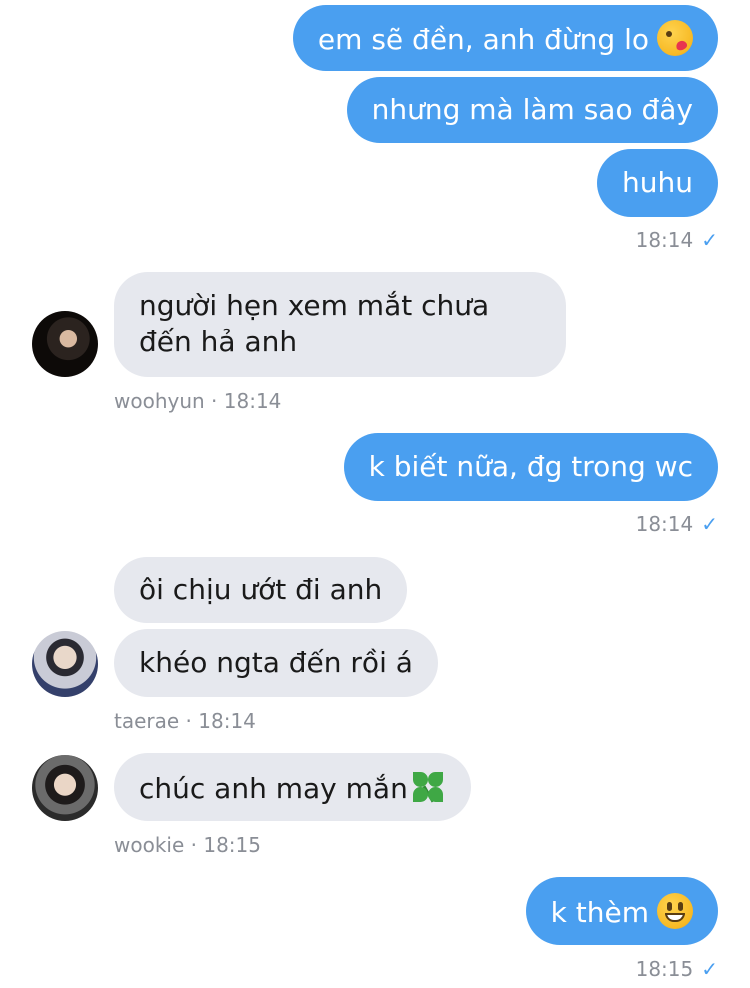 Image resolution: width=750 pixels, height=988 pixels. I want to click on message-text: khéo ngta đến rồi á, so click(276, 662).